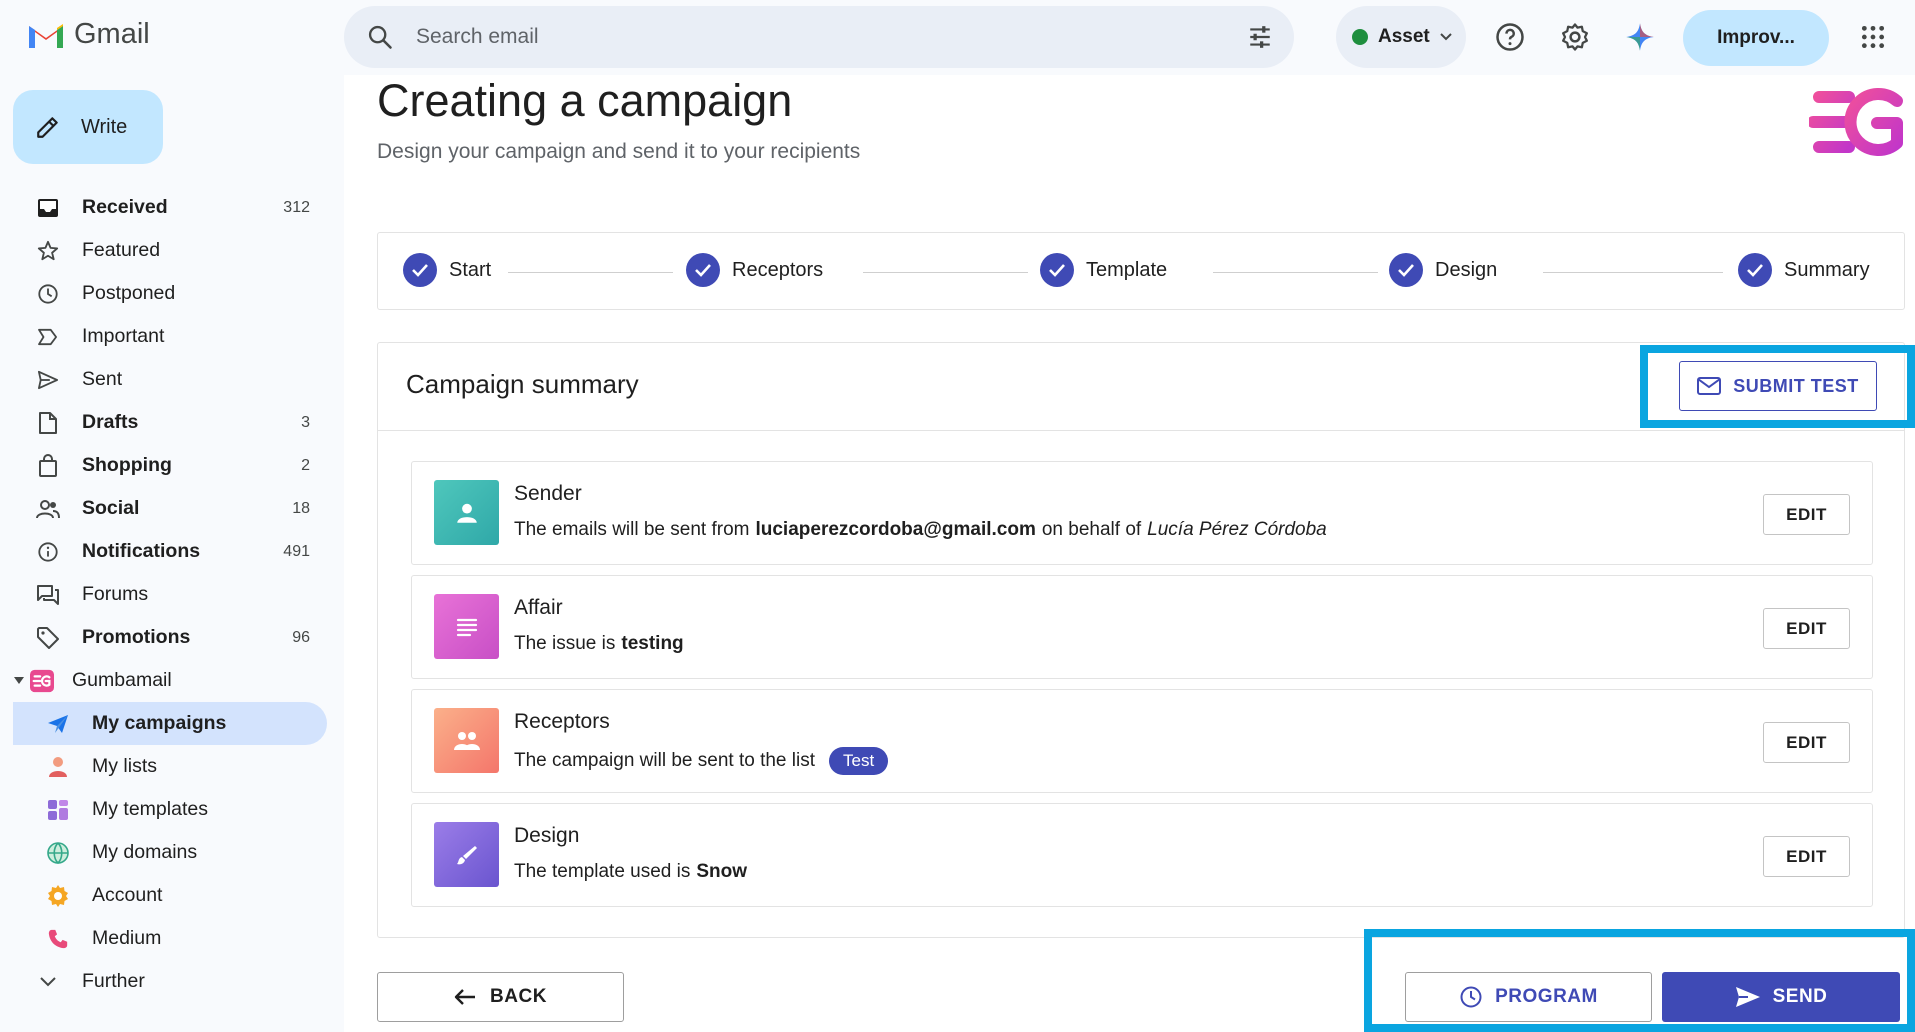 The width and height of the screenshot is (1915, 1032). What do you see at coordinates (48, 337) in the screenshot?
I see `label-important-icon` at bounding box center [48, 337].